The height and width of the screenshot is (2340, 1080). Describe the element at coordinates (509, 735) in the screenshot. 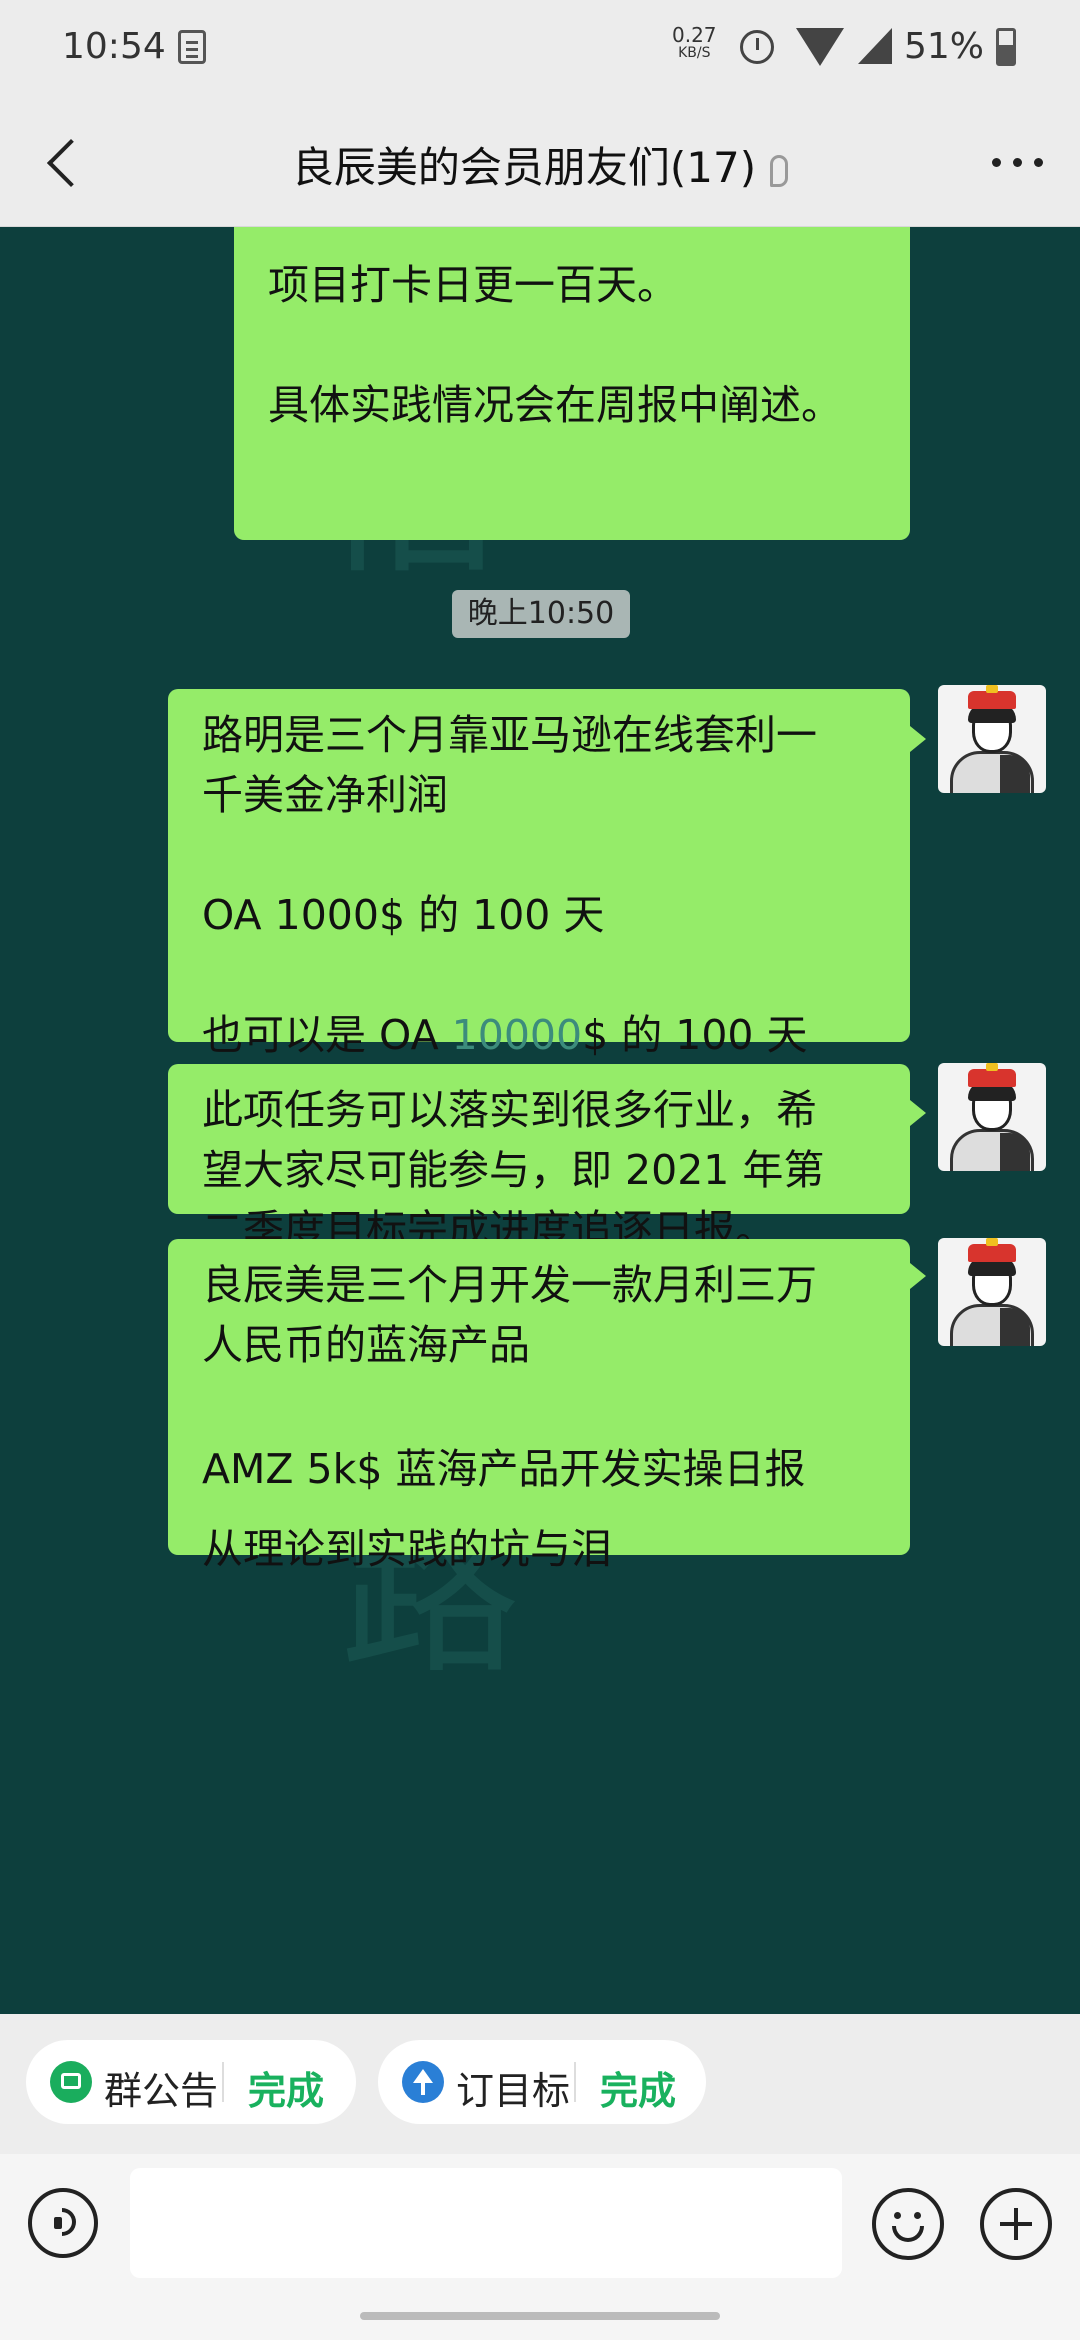

I see `message-line: 路明是三个月靠亚马逊在线套利一` at that location.